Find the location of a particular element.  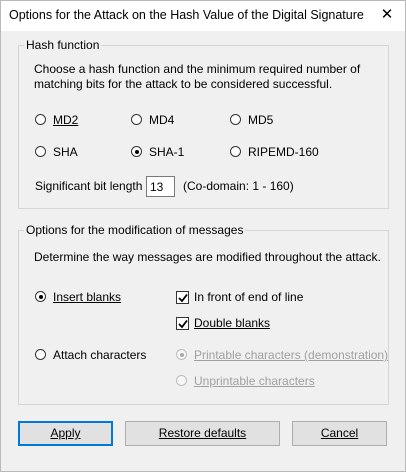

cancel-button-label: Cancel is located at coordinates (339, 433).